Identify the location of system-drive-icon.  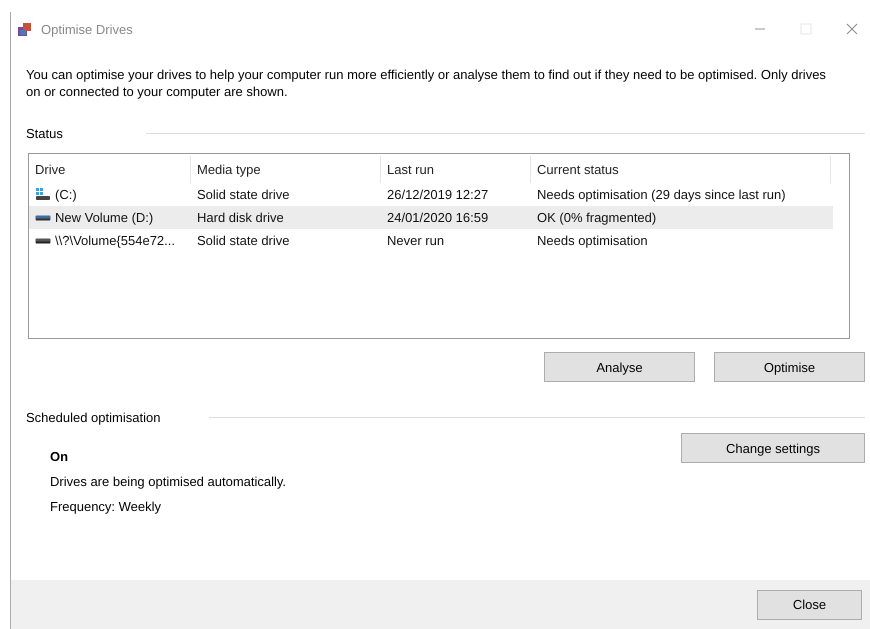
(43, 194).